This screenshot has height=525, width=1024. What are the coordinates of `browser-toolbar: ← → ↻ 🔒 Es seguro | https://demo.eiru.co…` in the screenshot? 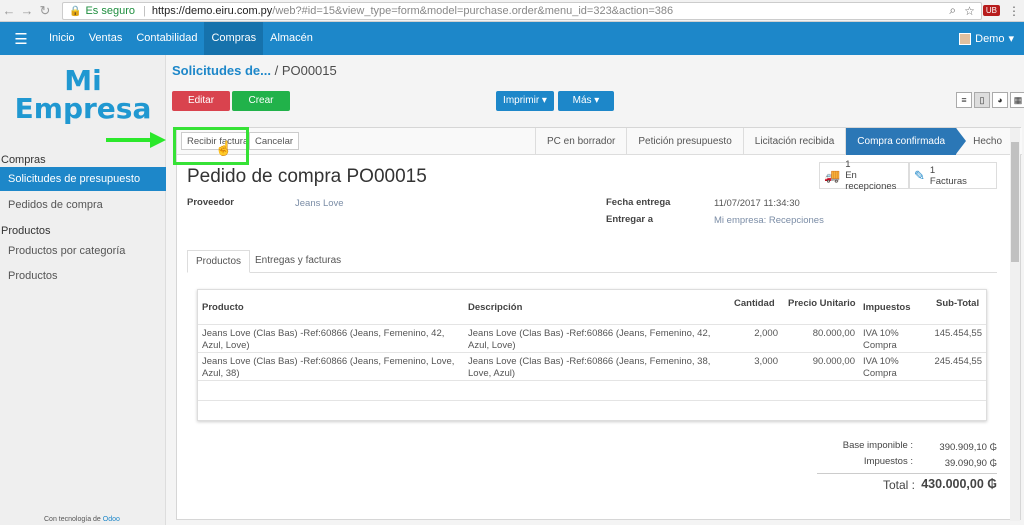 It's located at (512, 11).